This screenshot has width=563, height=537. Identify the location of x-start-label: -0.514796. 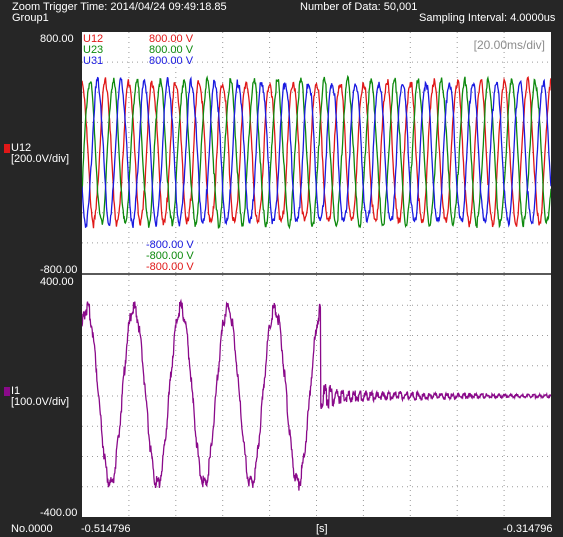
(106, 529).